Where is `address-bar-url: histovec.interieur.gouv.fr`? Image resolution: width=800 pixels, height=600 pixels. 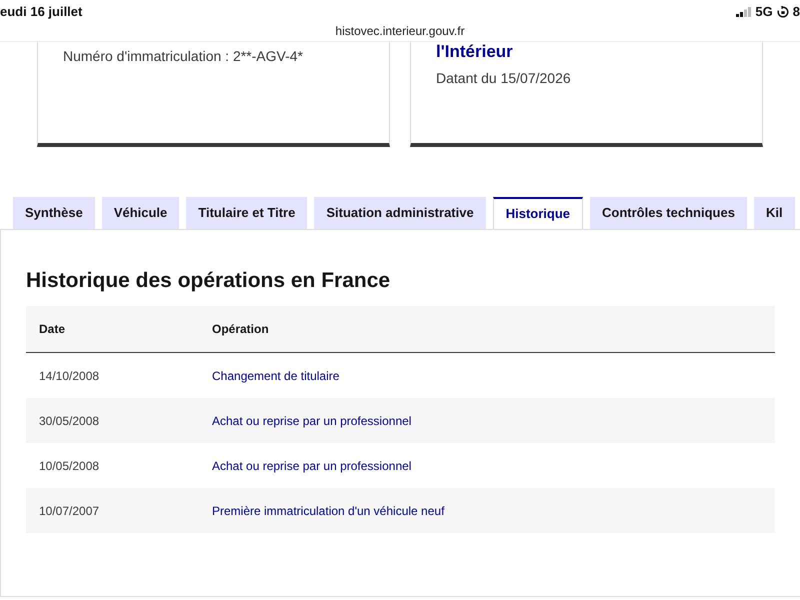 address-bar-url: histovec.interieur.gouv.fr is located at coordinates (400, 31).